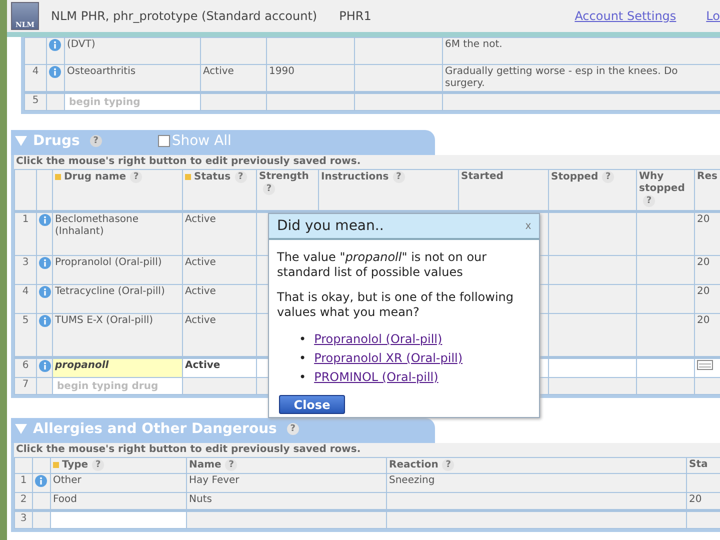 This screenshot has width=720, height=540. What do you see at coordinates (132, 51) in the screenshot?
I see `table-cell: (DVT)` at bounding box center [132, 51].